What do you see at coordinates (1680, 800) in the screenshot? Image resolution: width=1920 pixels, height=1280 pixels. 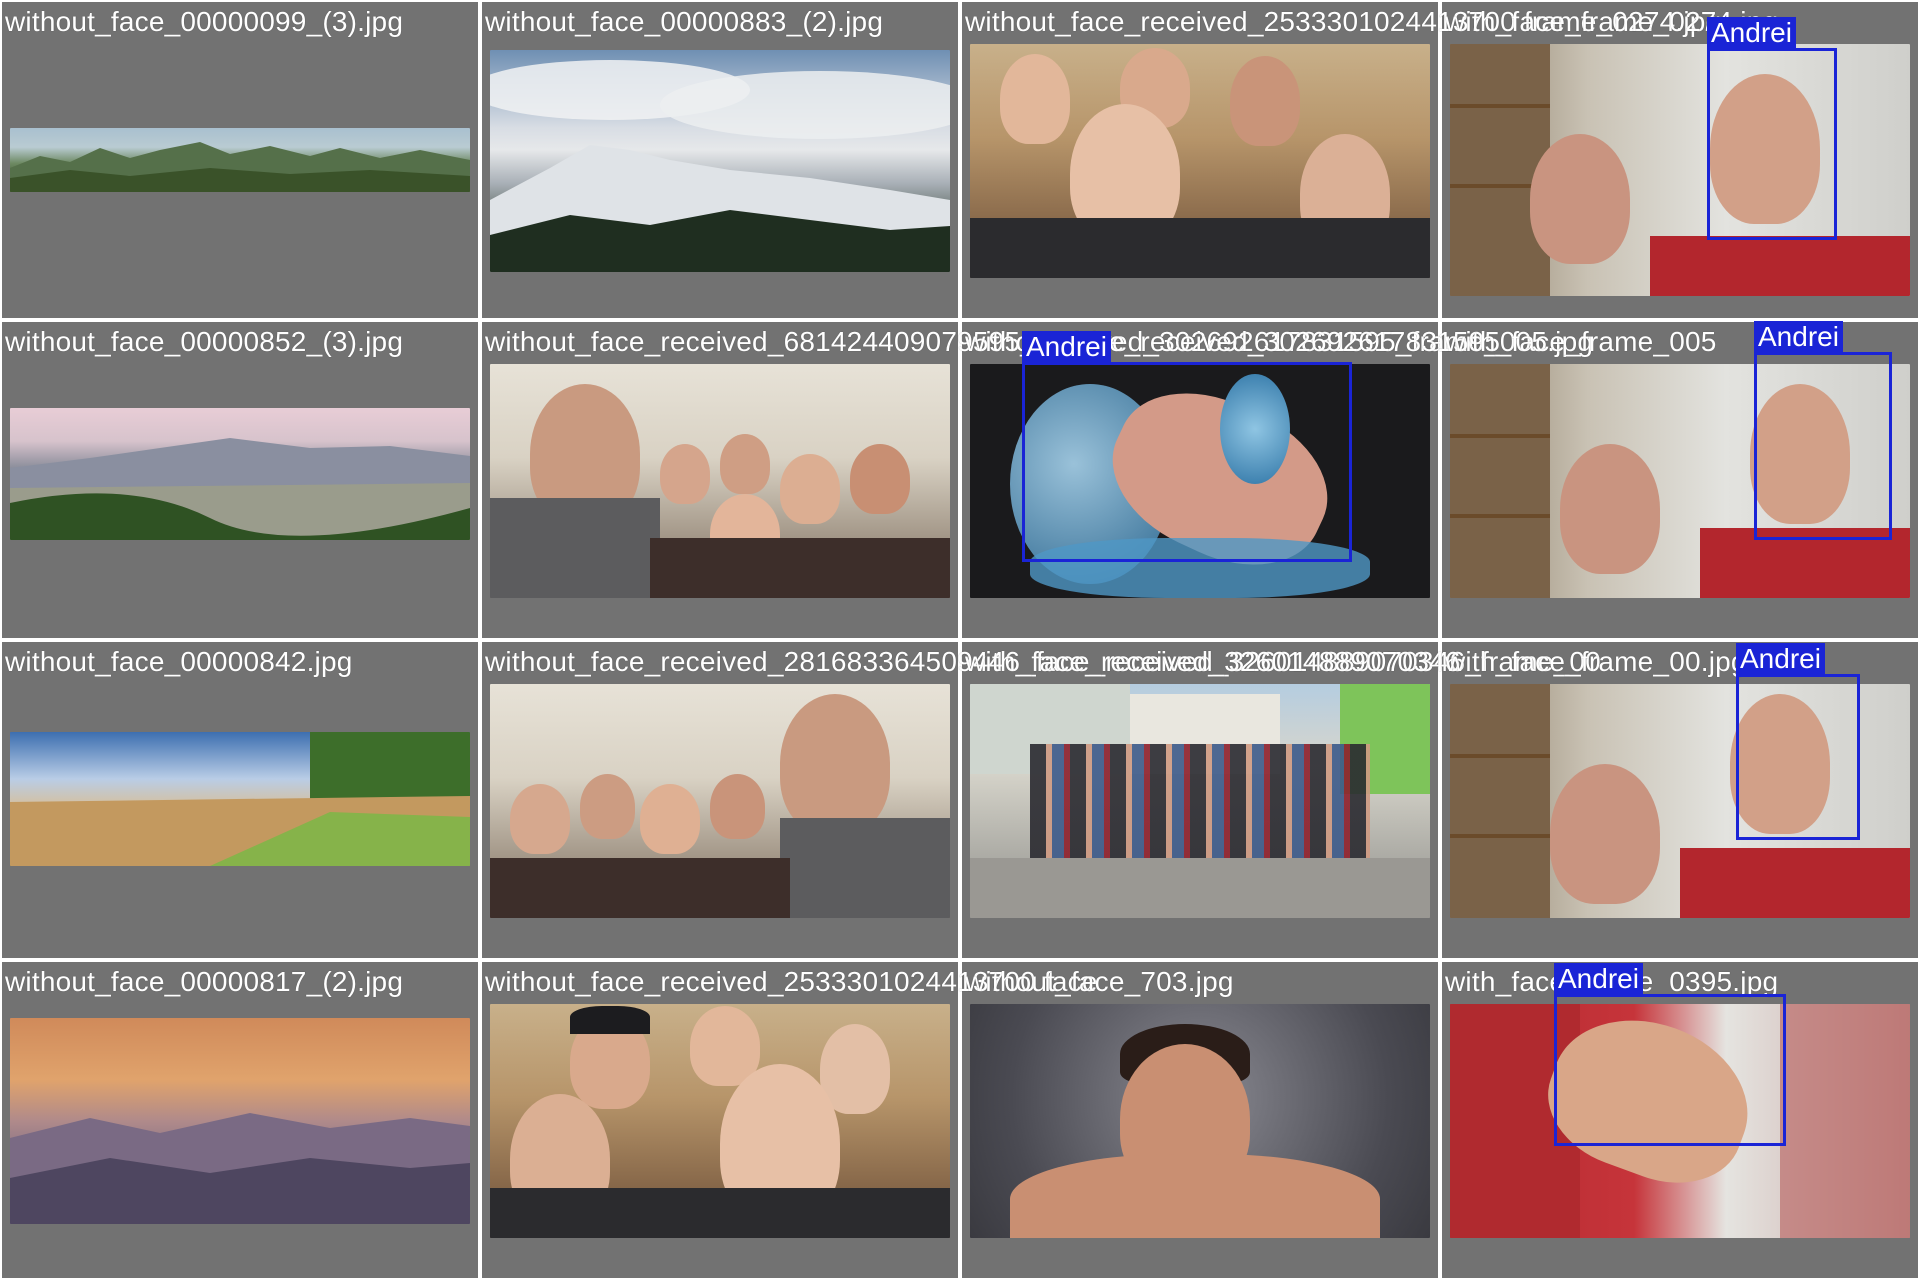 I see `grid-tile: with_face_frame_00.jpg Andrei` at bounding box center [1680, 800].